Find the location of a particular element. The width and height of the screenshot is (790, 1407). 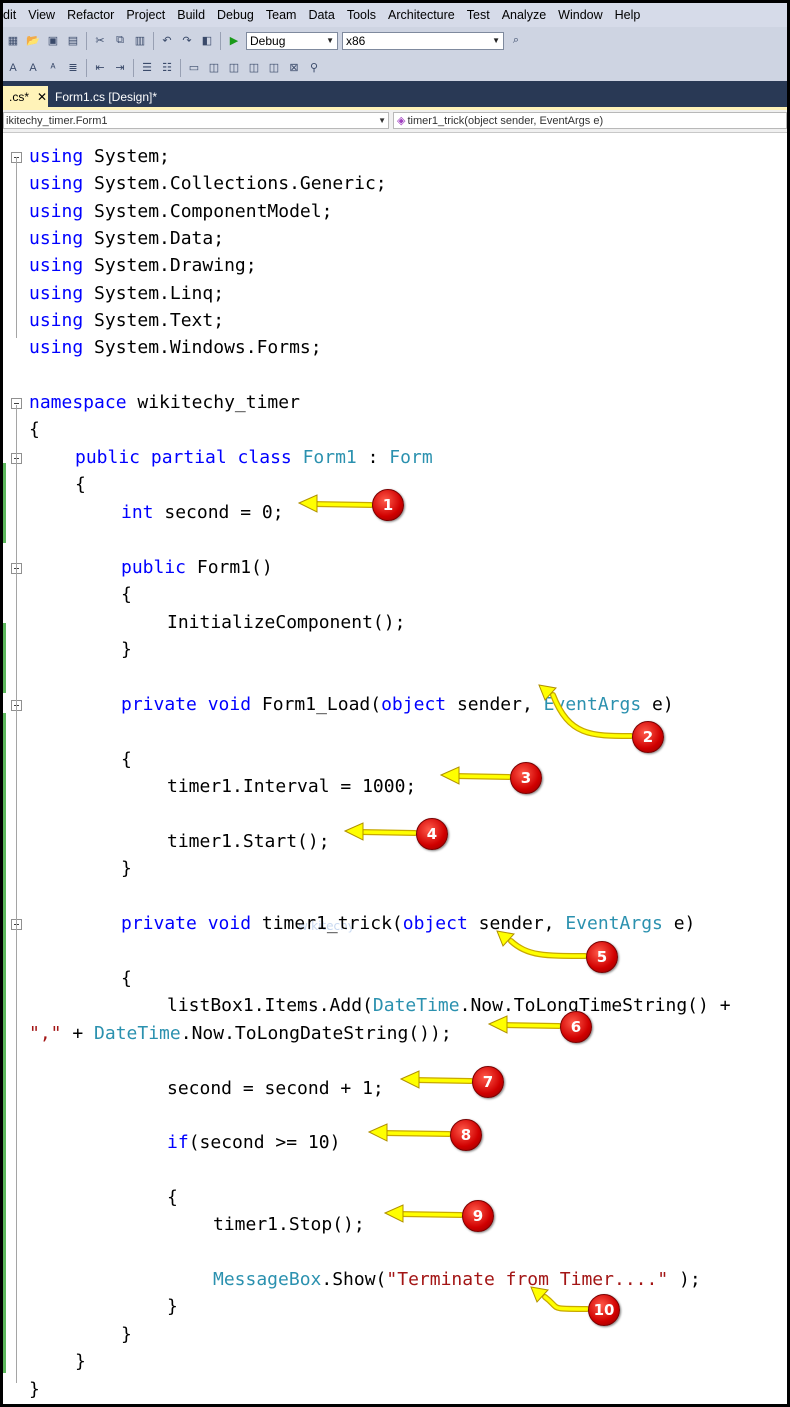

display-parameter-info-icon: A is located at coordinates (33, 68).